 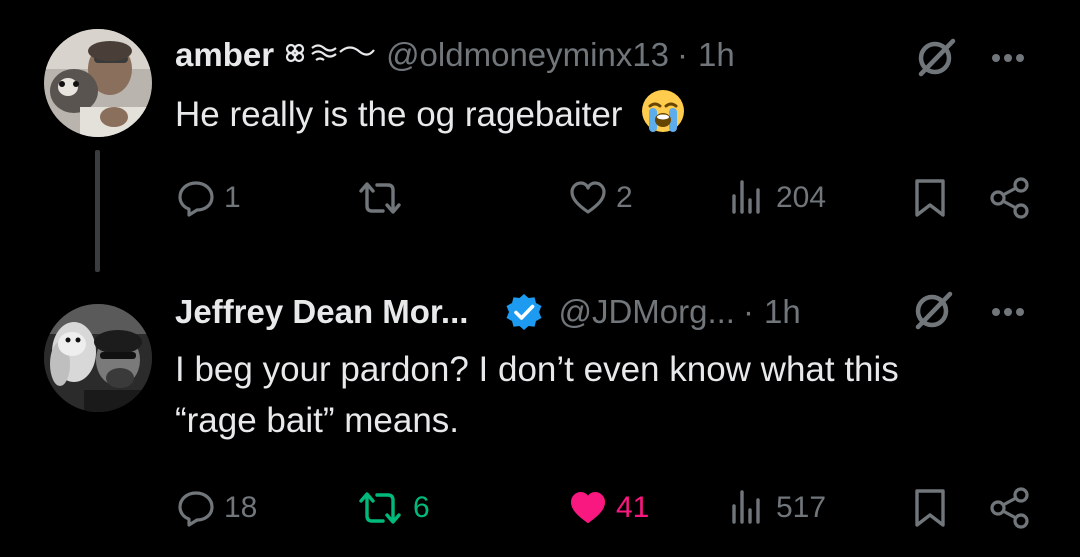 What do you see at coordinates (232, 197) in the screenshot?
I see `reply-count: 1` at bounding box center [232, 197].